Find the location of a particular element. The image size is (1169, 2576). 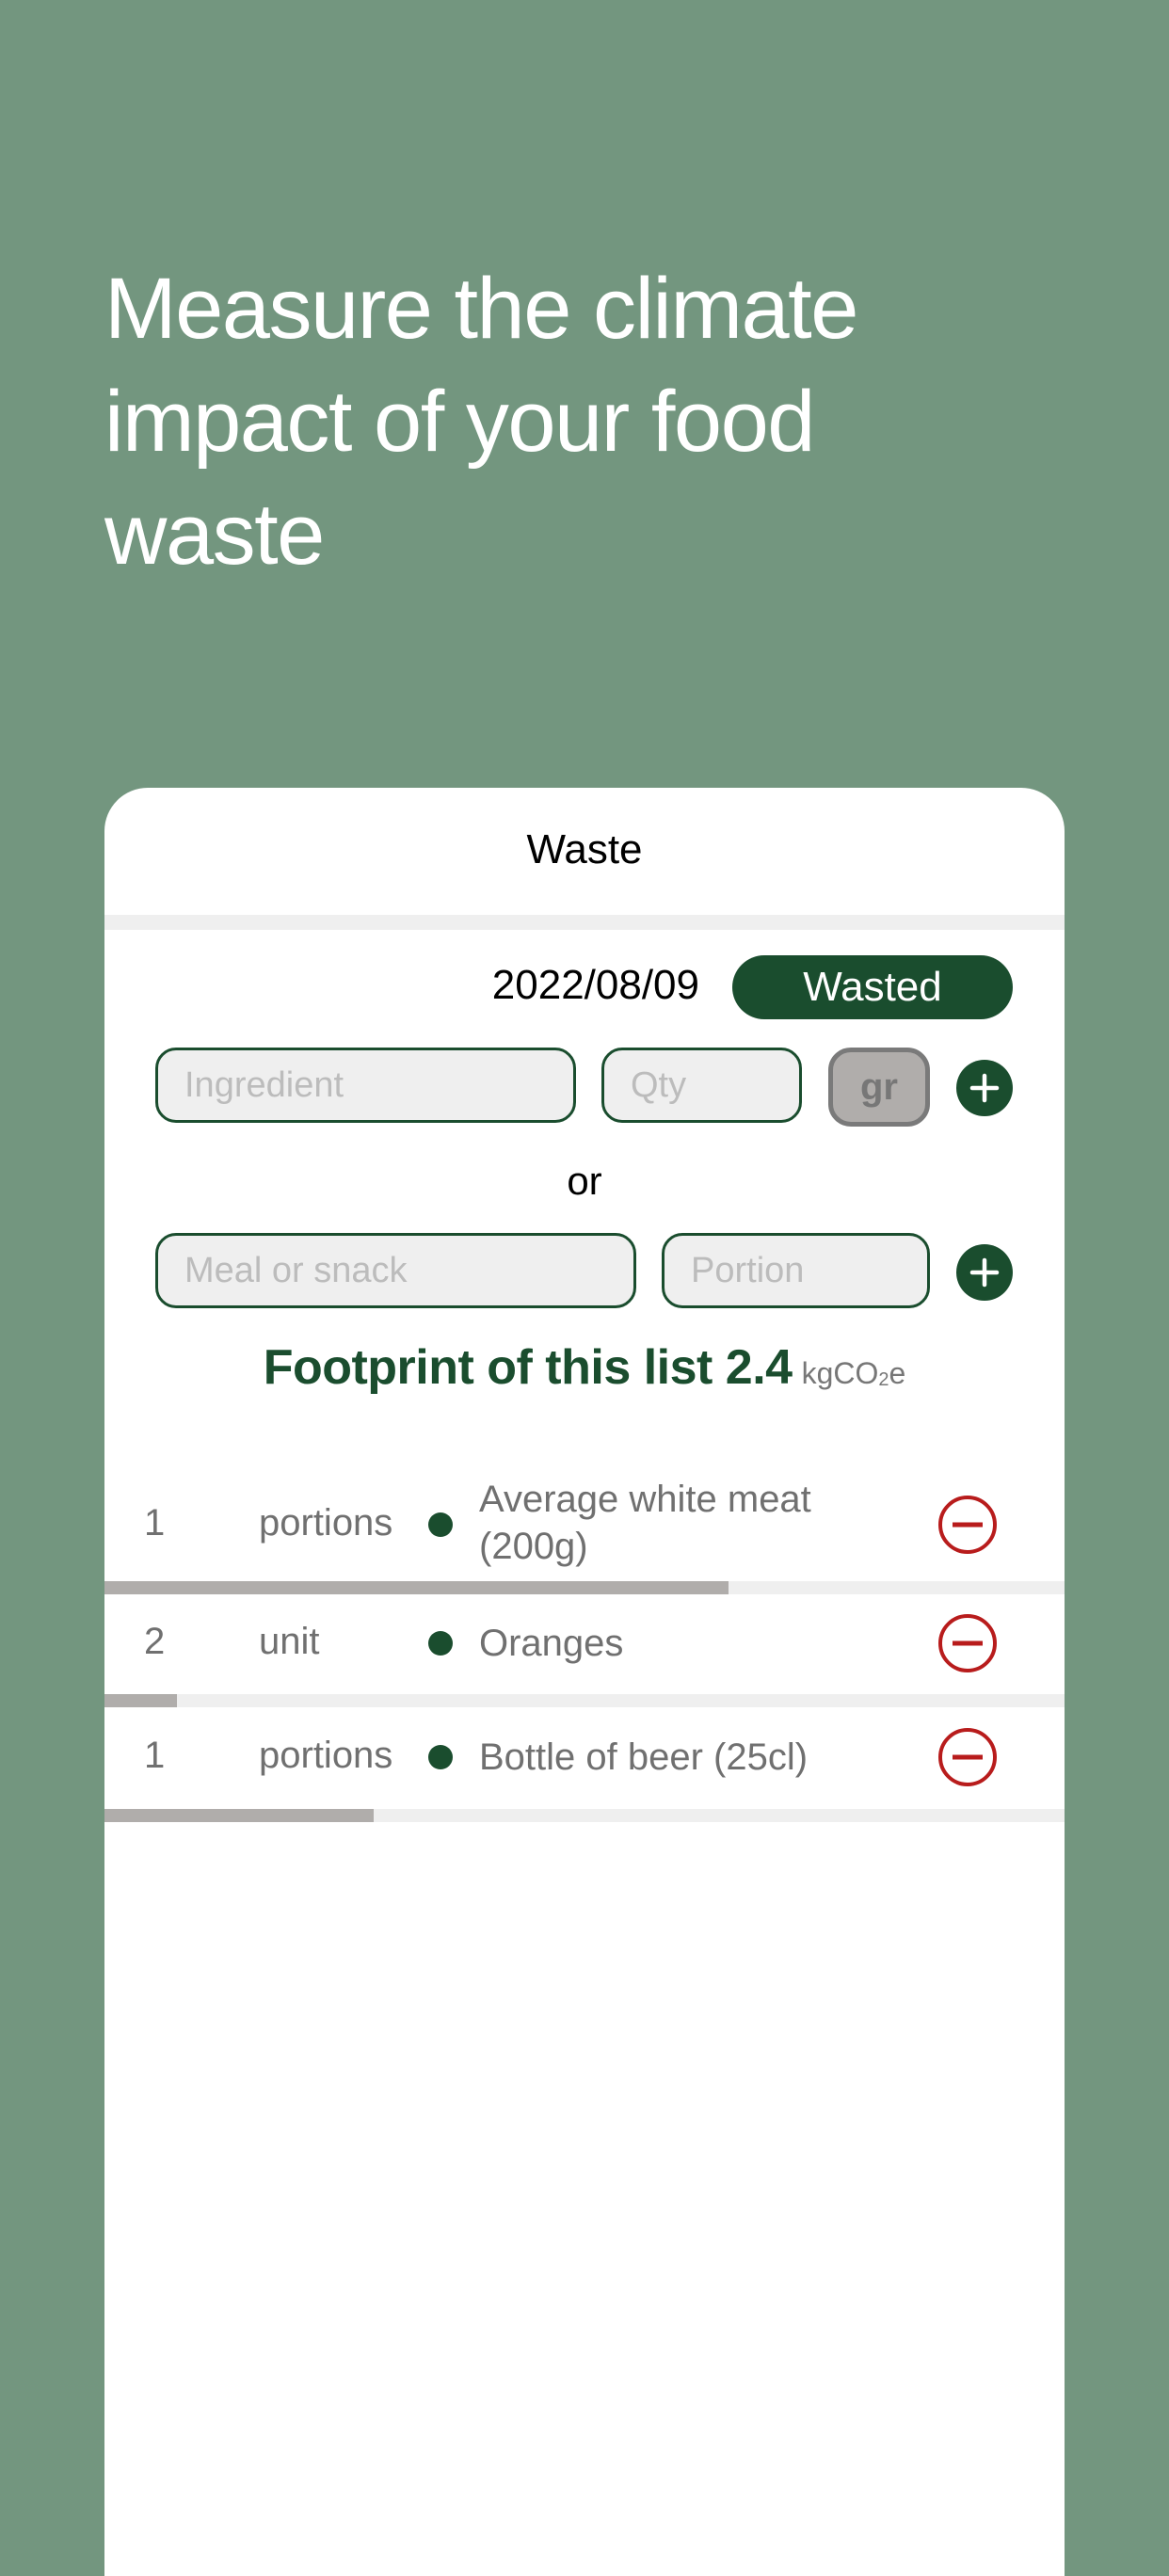

add-ingredient-button is located at coordinates (985, 1088).